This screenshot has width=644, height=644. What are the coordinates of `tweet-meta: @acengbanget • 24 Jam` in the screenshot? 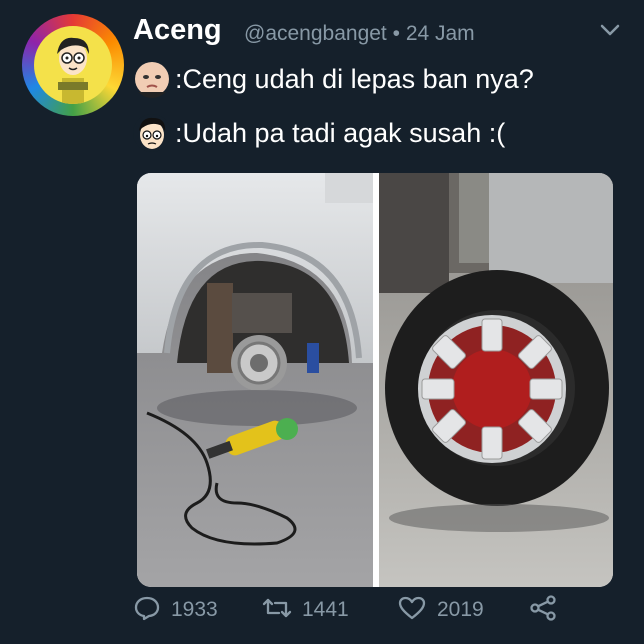 It's located at (359, 34).